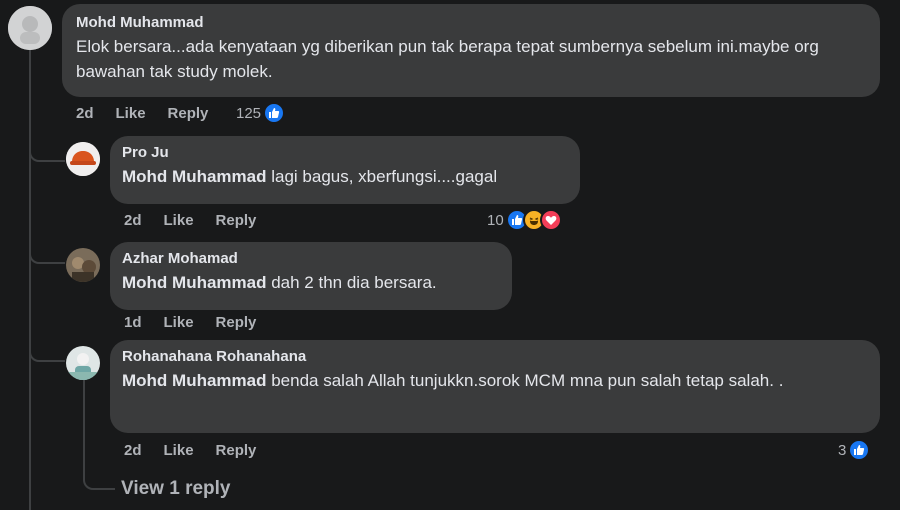 The height and width of the screenshot is (510, 900). Describe the element at coordinates (345, 152) in the screenshot. I see `reply-author: Pro Ju` at that location.